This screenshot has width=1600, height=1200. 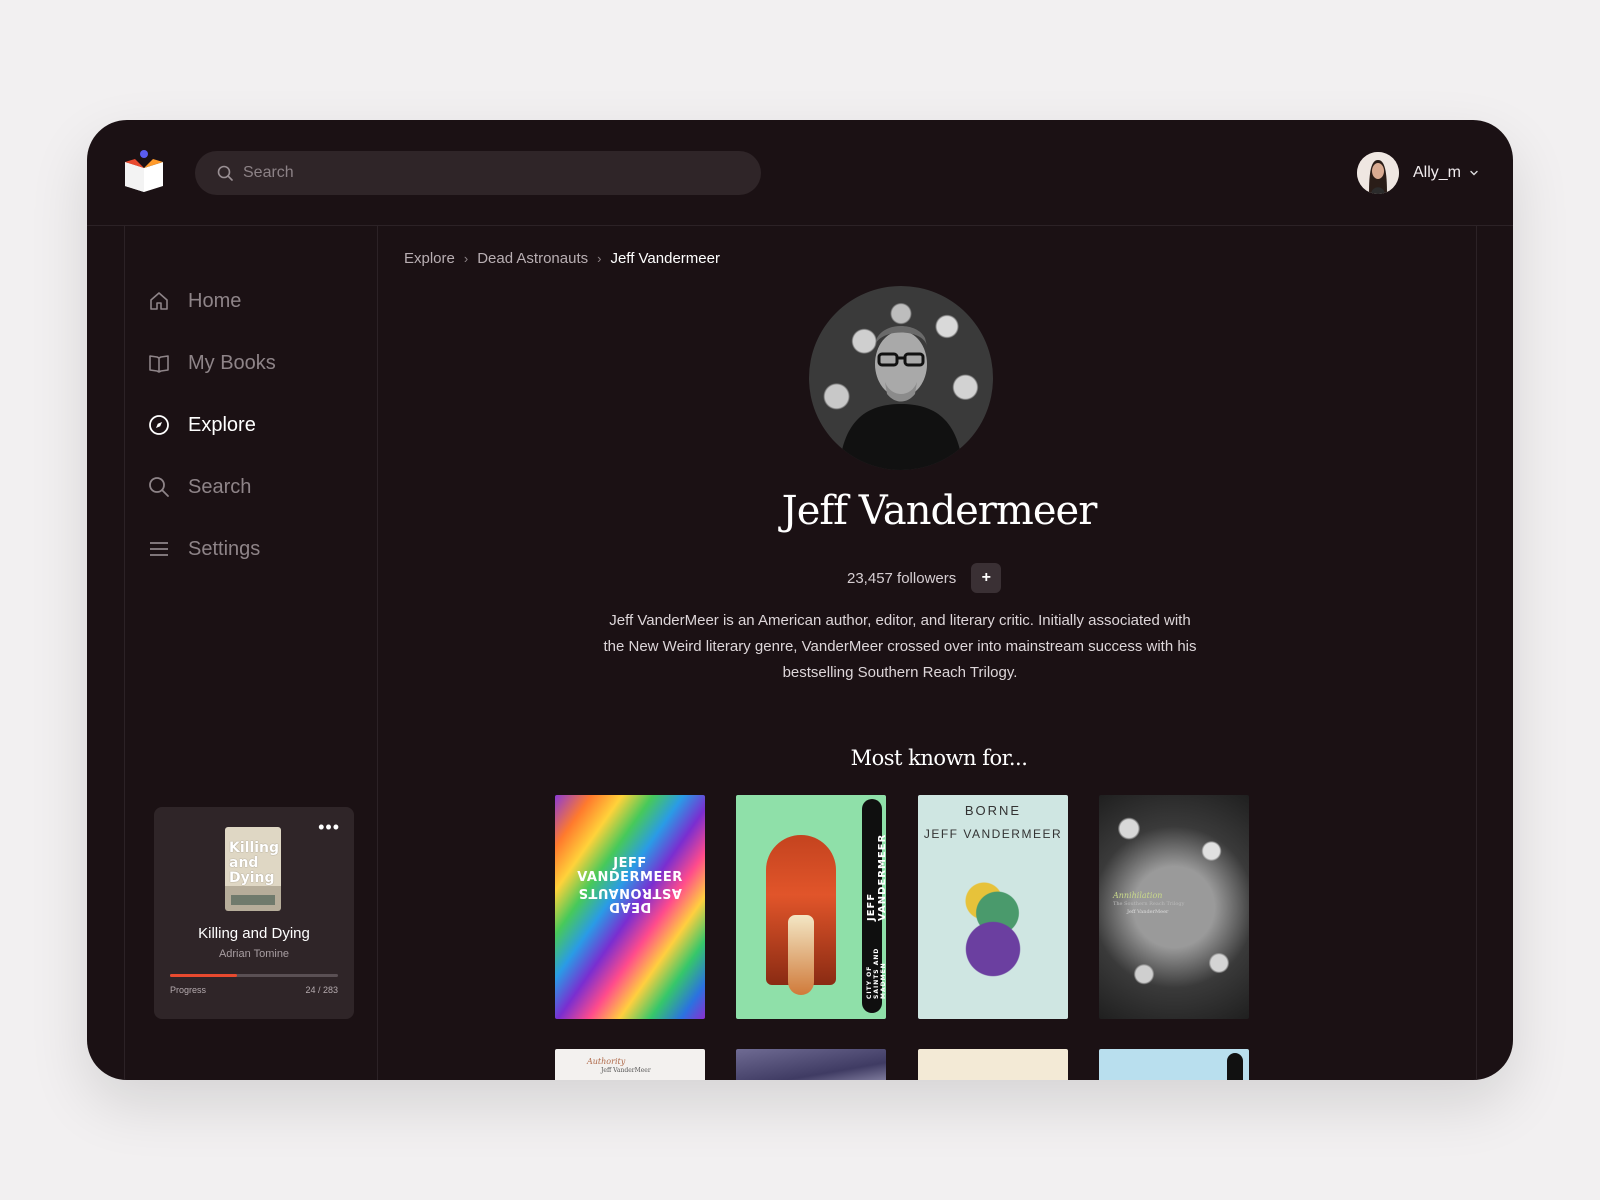 What do you see at coordinates (901, 378) in the screenshot?
I see `author-photo` at bounding box center [901, 378].